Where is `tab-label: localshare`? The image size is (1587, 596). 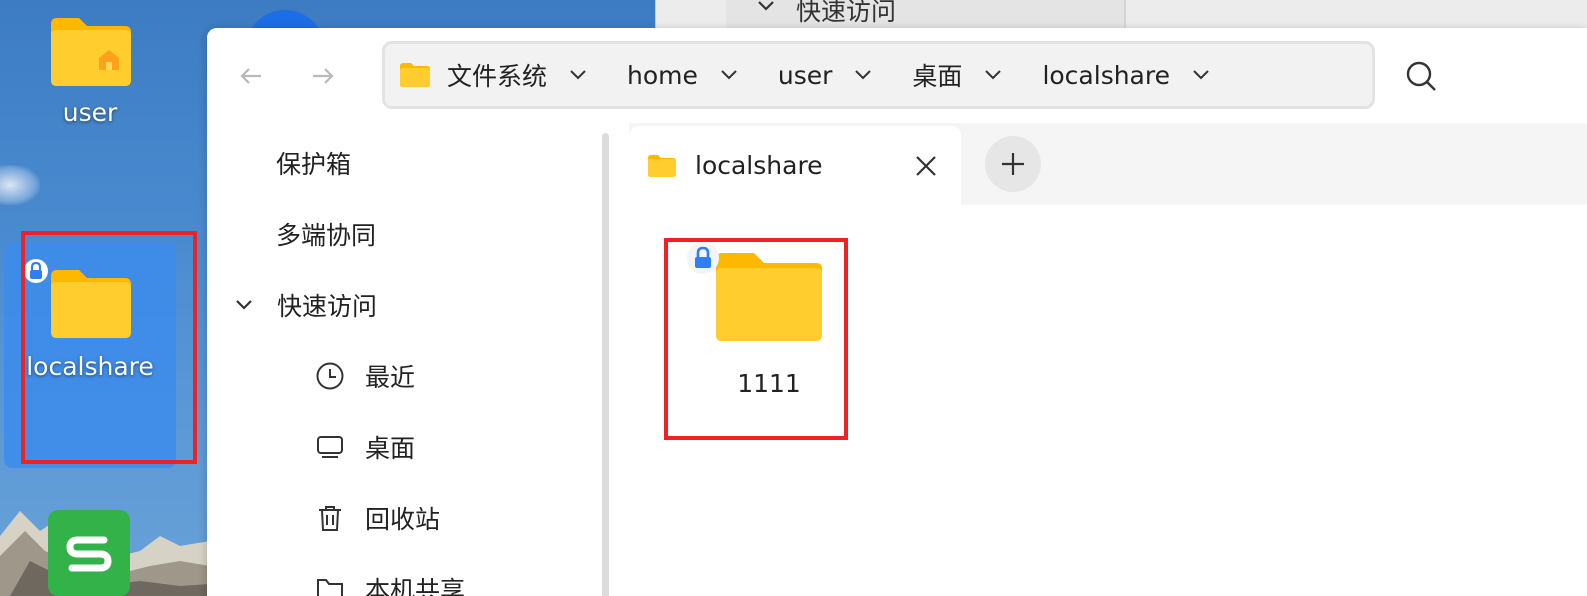 tab-label: localshare is located at coordinates (759, 165).